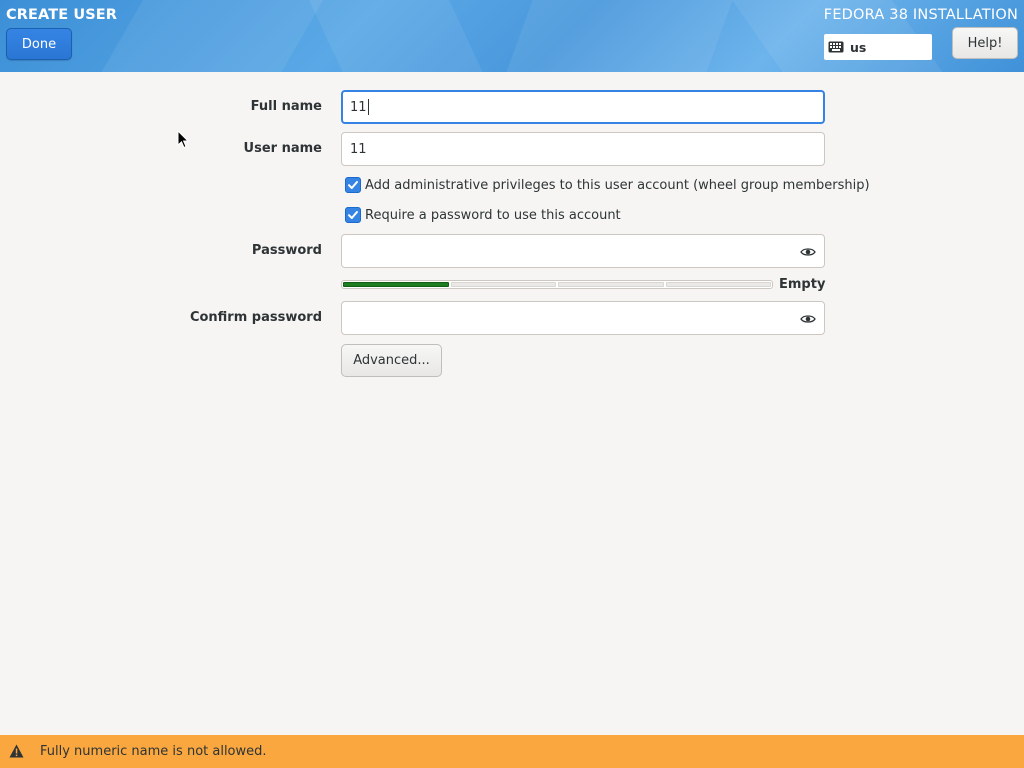 The width and height of the screenshot is (1024, 768). Describe the element at coordinates (286, 250) in the screenshot. I see `password-label: Password` at that location.